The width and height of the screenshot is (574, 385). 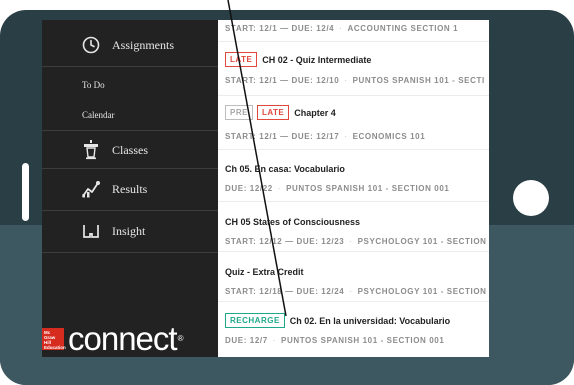 I want to click on sidebar-item-label: Results, so click(x=130, y=188).